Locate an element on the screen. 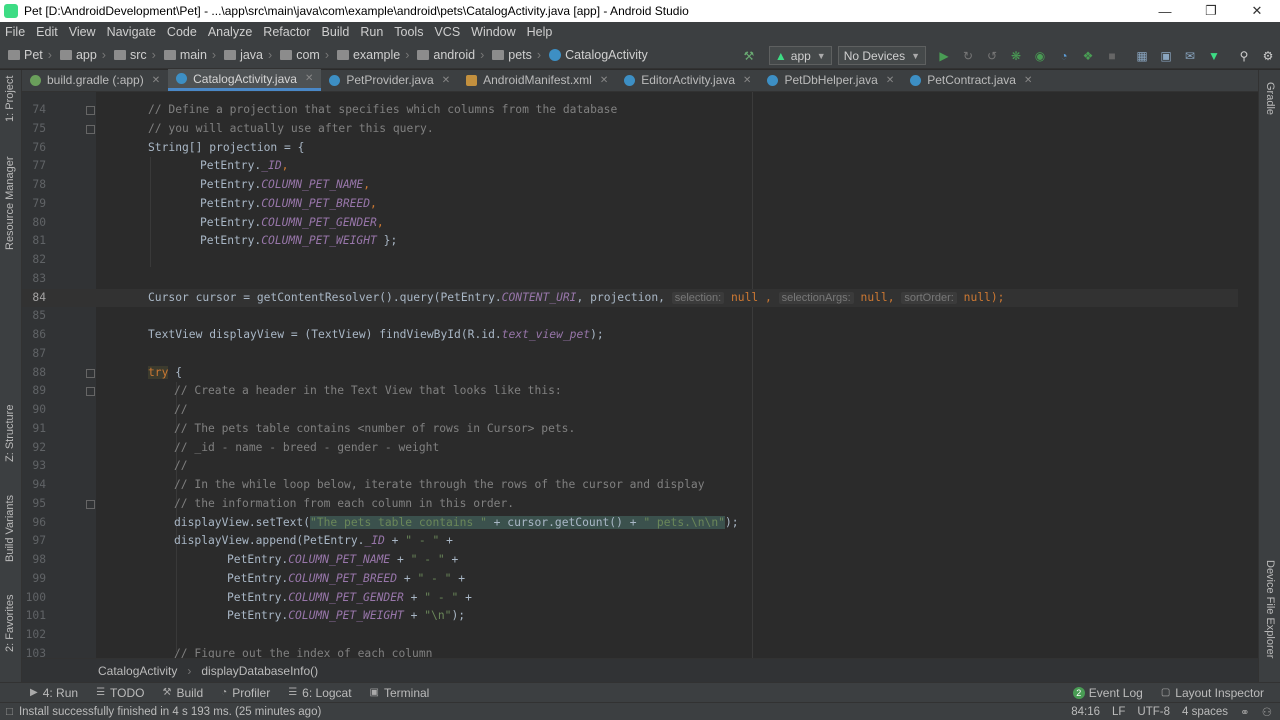 This screenshot has width=1280, height=720. menu-code: Code is located at coordinates (182, 32).